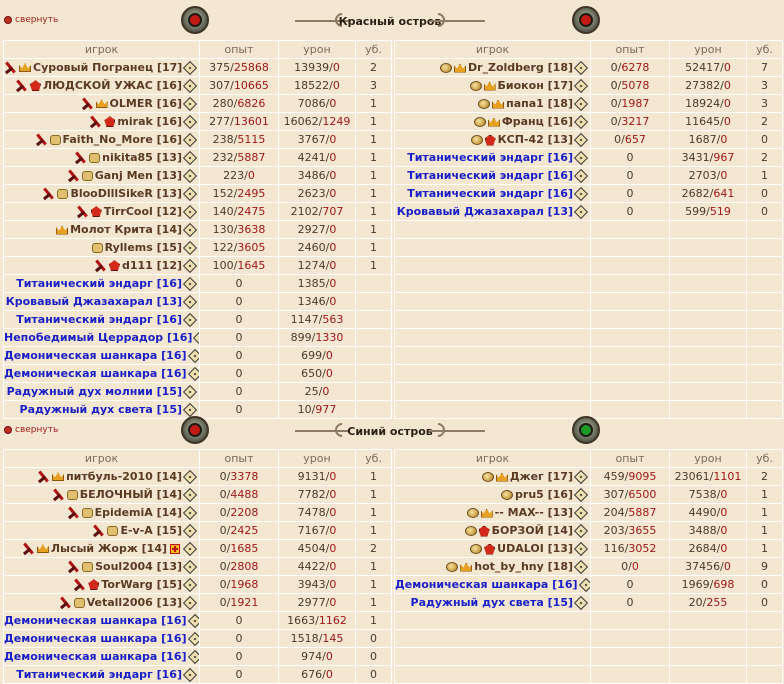 This screenshot has width=784, height=684. I want to click on player-name-link: OLMER [16], so click(146, 103).